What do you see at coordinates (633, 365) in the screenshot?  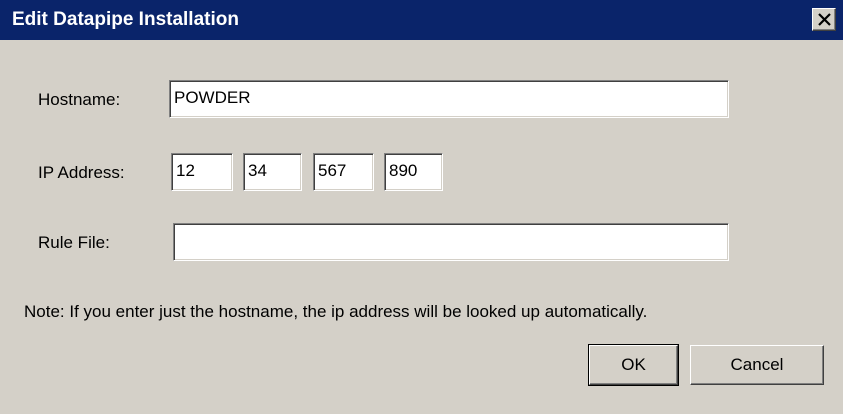 I see `ok-button: OK` at bounding box center [633, 365].